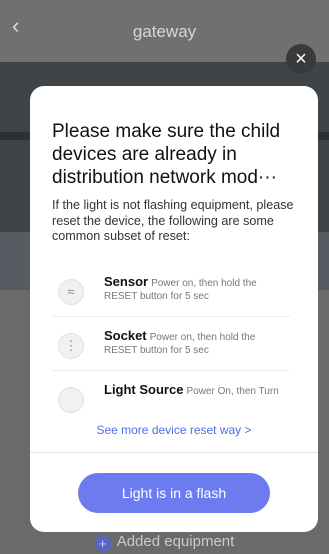 The height and width of the screenshot is (554, 329). I want to click on bulb-icon, so click(71, 400).